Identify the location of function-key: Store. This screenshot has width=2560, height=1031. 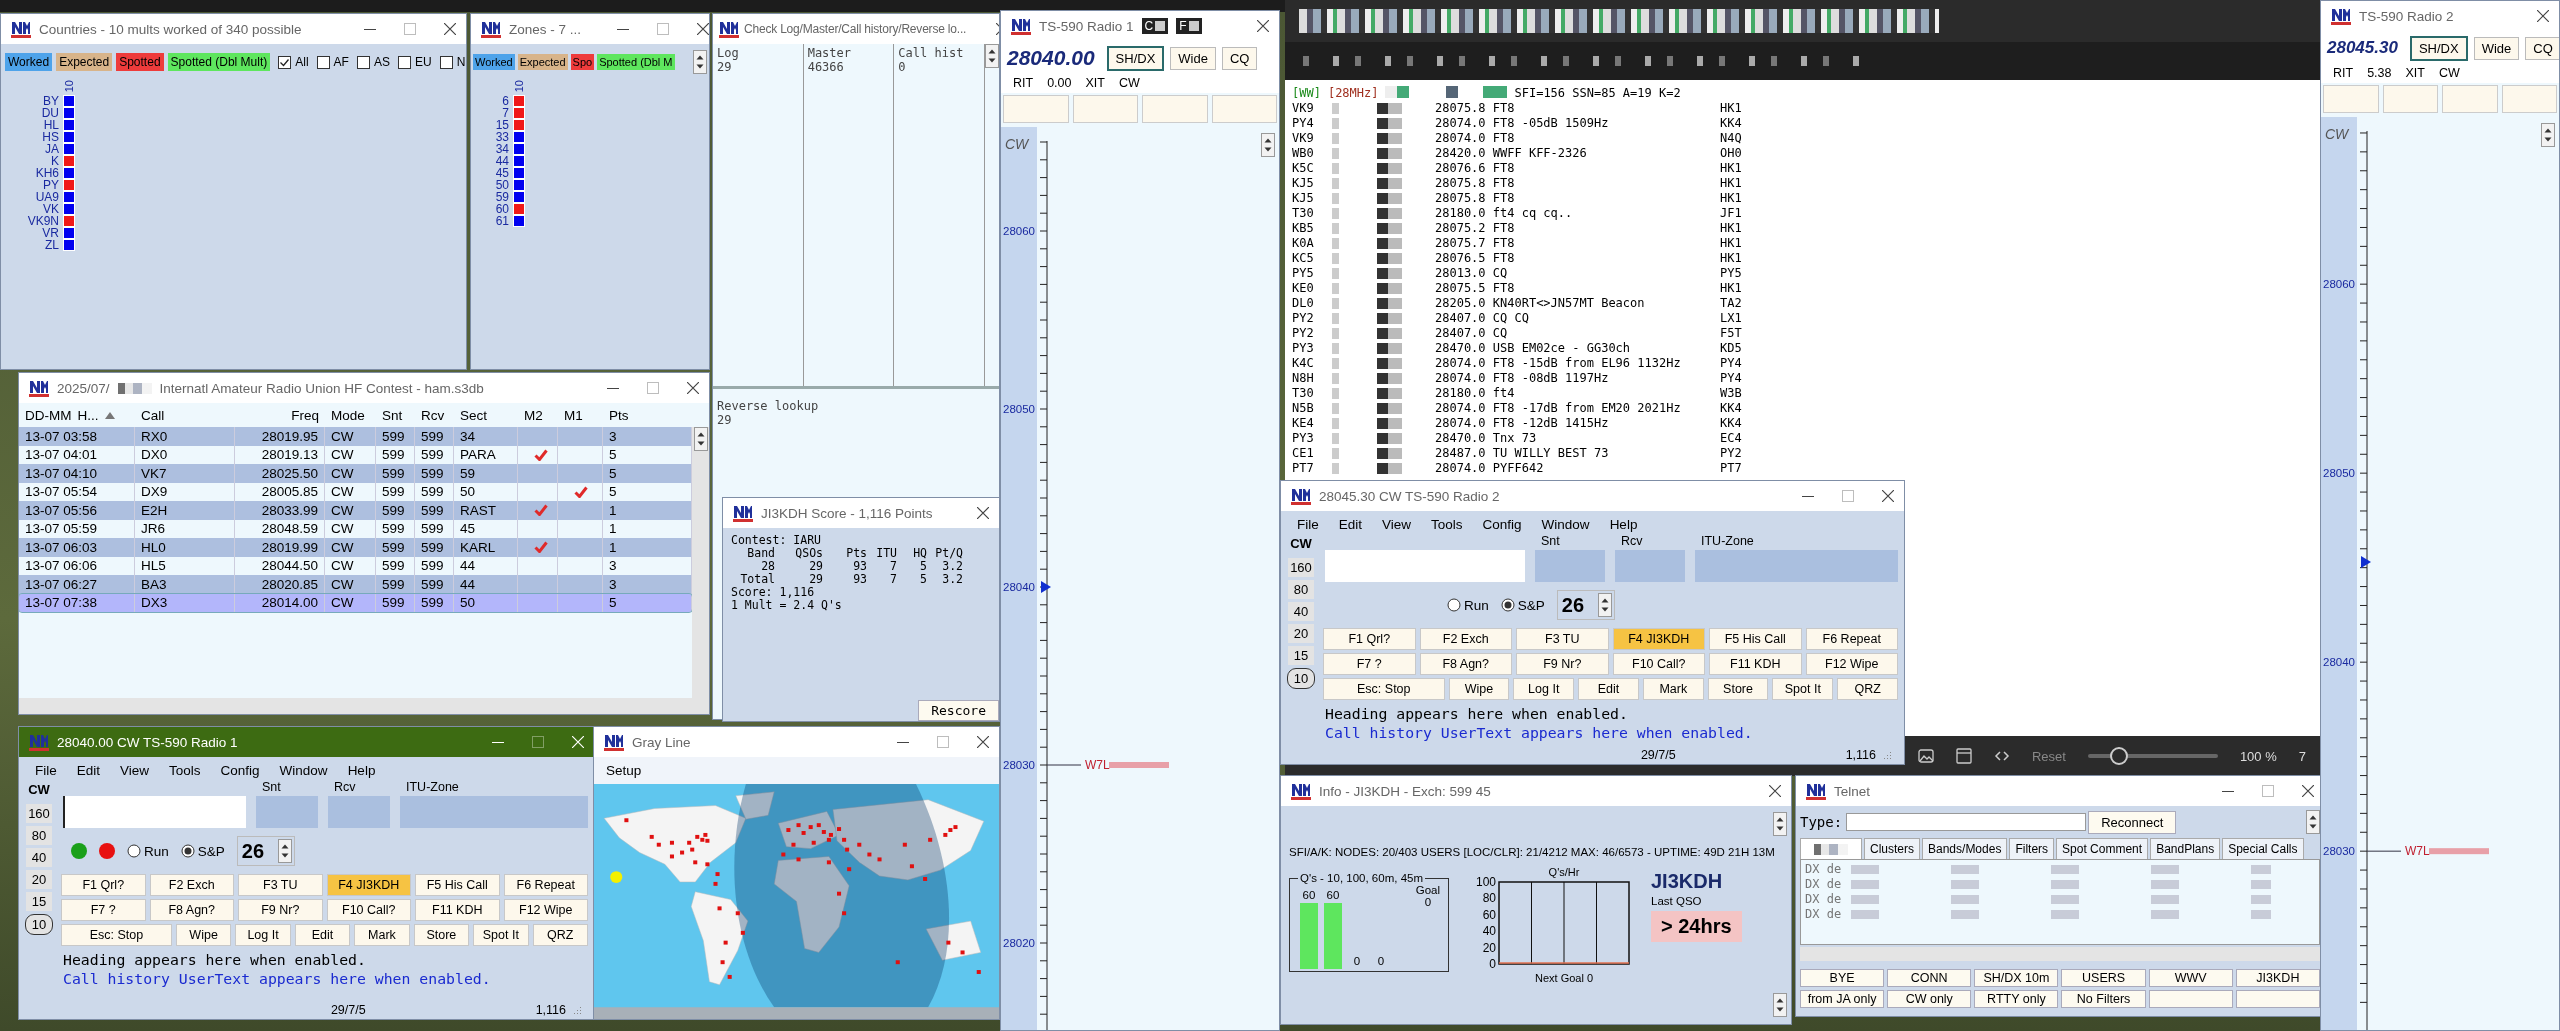
(441, 935).